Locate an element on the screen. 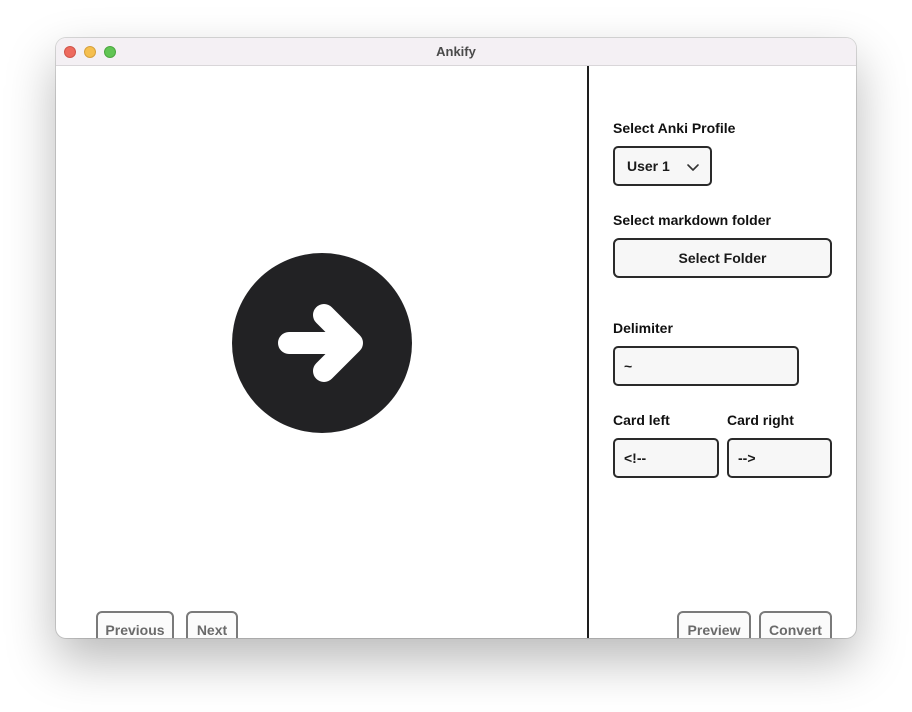  delimiter-input is located at coordinates (706, 366).